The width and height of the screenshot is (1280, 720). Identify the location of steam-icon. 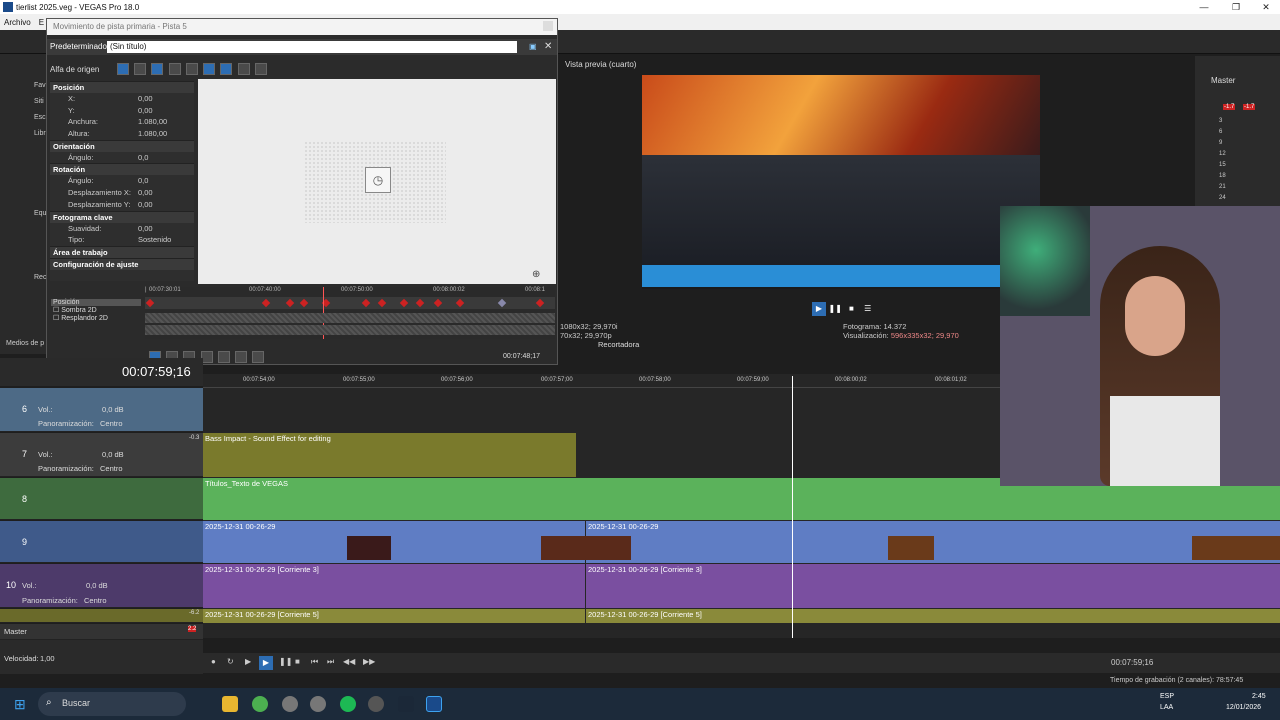
(406, 704).